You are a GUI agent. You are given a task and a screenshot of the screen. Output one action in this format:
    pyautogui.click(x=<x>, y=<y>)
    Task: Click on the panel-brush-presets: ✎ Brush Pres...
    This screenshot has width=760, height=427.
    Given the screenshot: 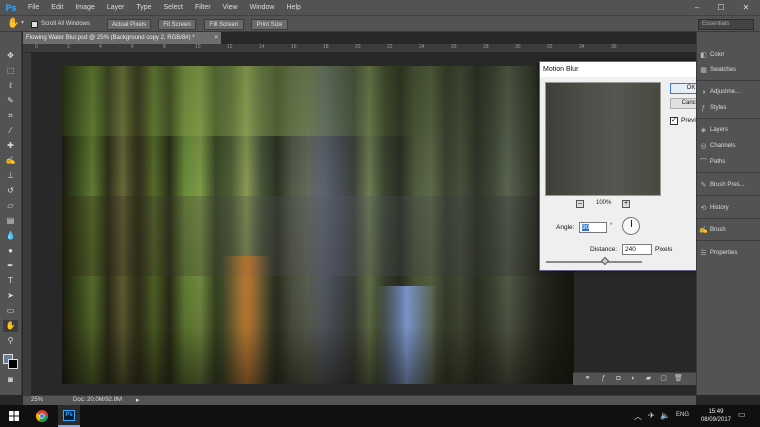 What is the action you would take?
    pyautogui.click(x=729, y=185)
    